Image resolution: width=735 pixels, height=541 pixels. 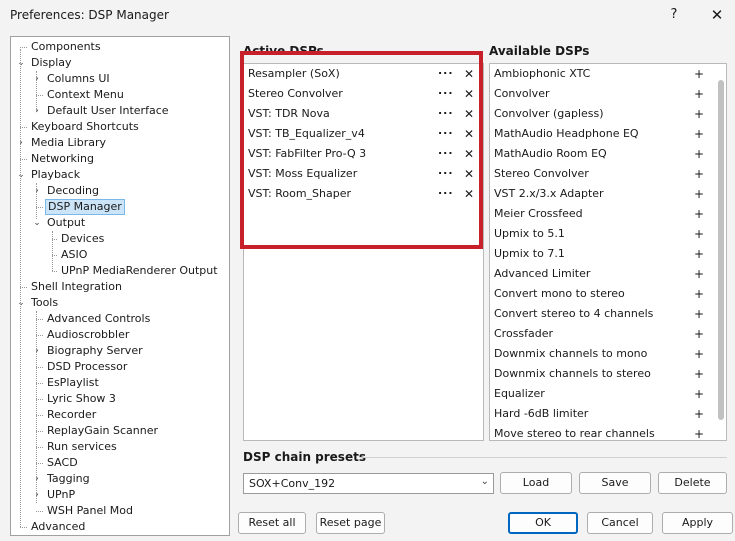 What do you see at coordinates (120, 143) in the screenshot?
I see `tree-item: › Media Library` at bounding box center [120, 143].